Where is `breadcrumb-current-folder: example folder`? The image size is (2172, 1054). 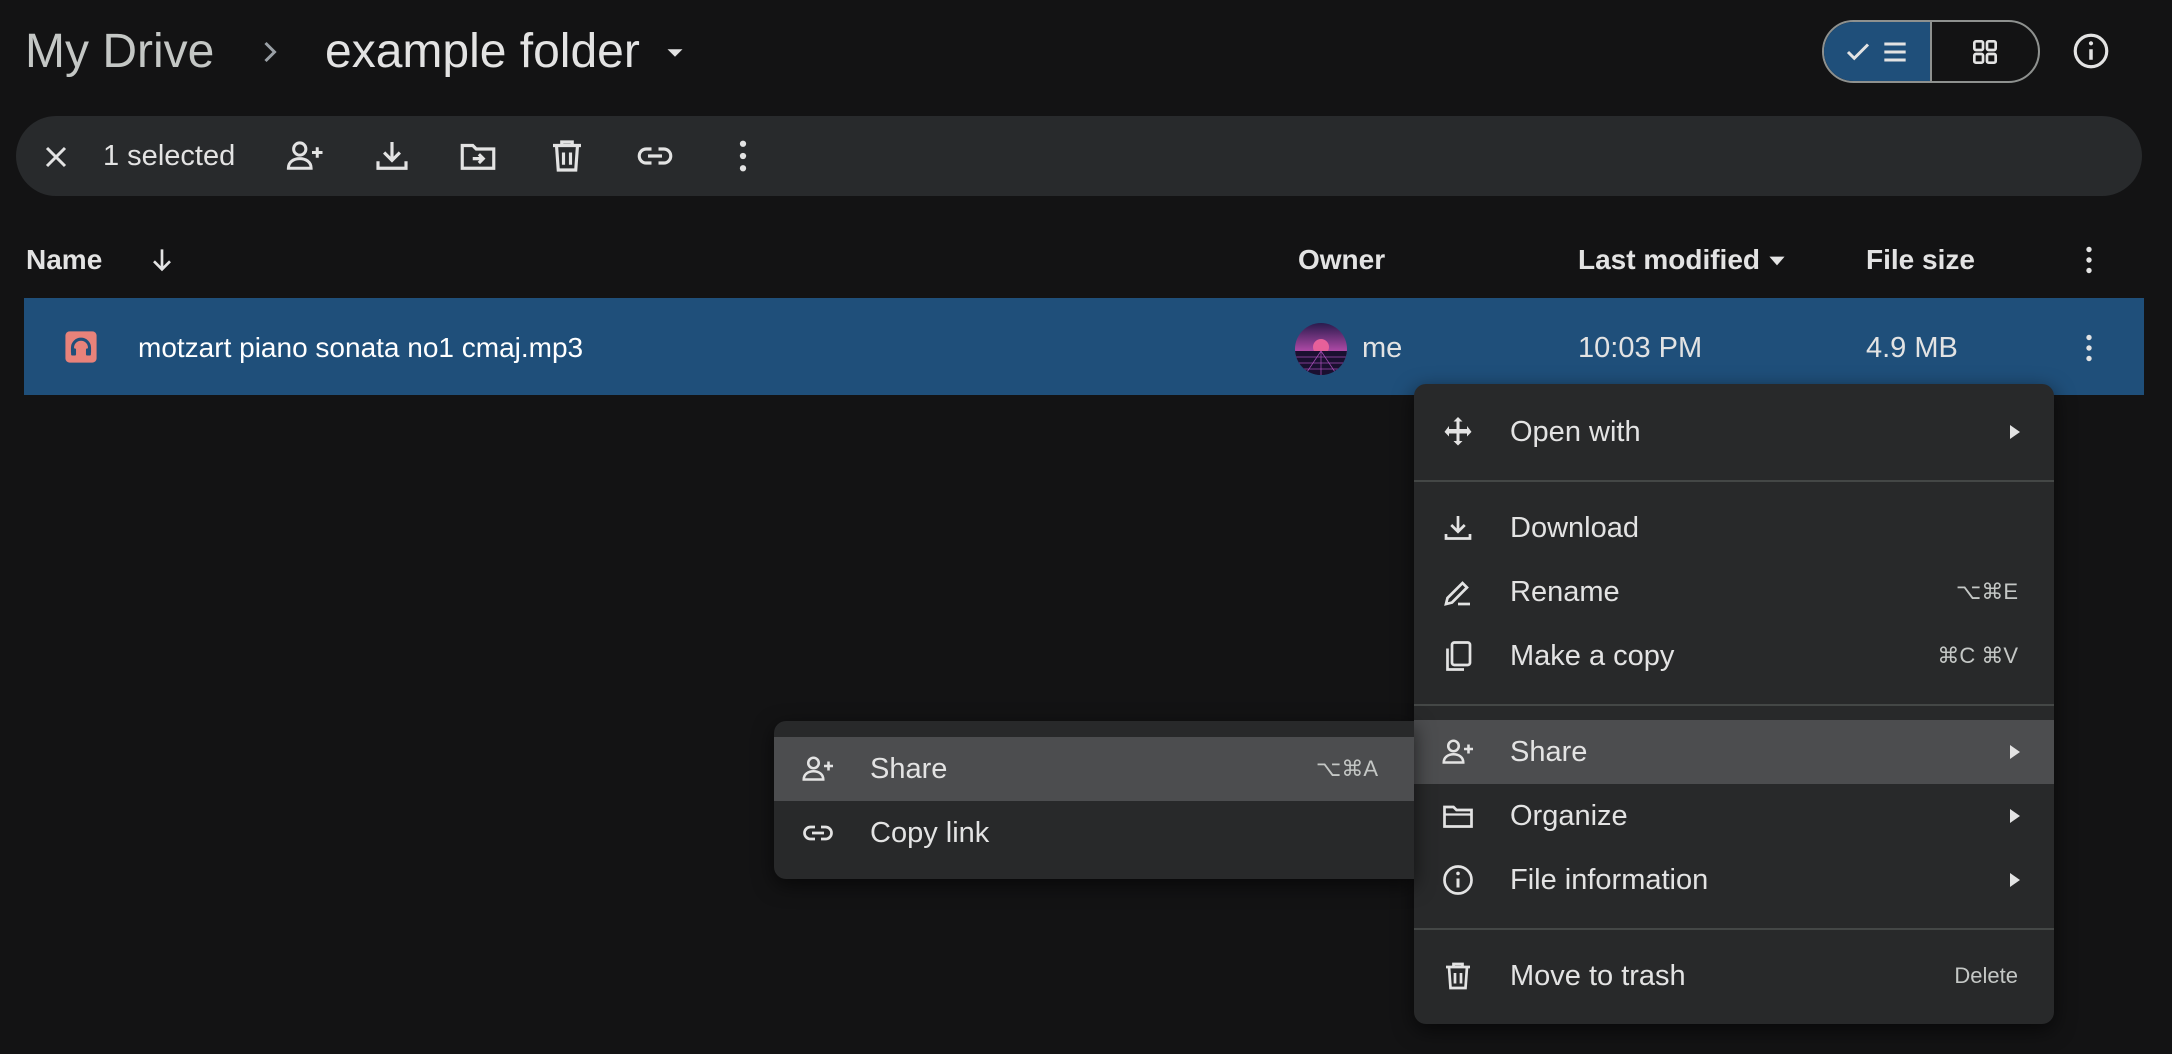 breadcrumb-current-folder: example folder is located at coordinates (482, 52).